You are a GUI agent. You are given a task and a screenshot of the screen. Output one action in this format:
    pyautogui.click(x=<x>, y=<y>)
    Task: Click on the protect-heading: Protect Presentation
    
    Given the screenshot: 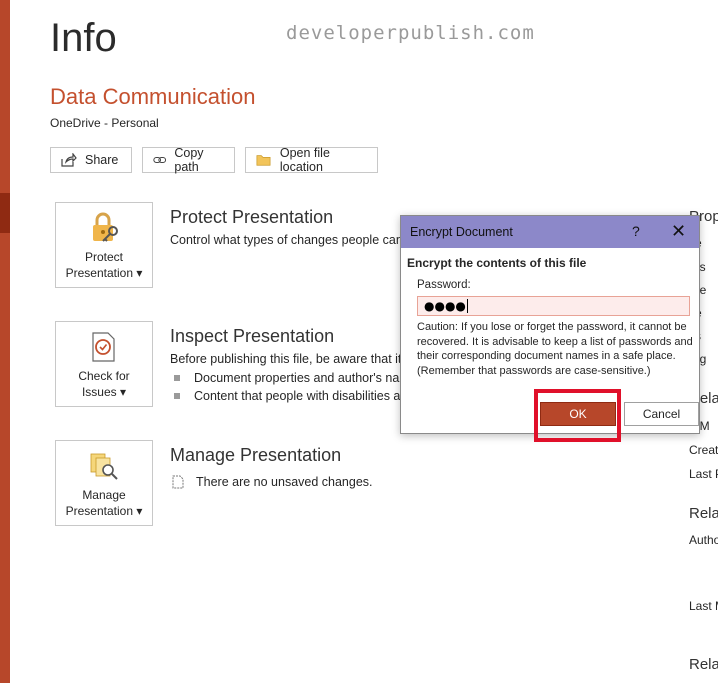 What is the action you would take?
    pyautogui.click(x=252, y=217)
    